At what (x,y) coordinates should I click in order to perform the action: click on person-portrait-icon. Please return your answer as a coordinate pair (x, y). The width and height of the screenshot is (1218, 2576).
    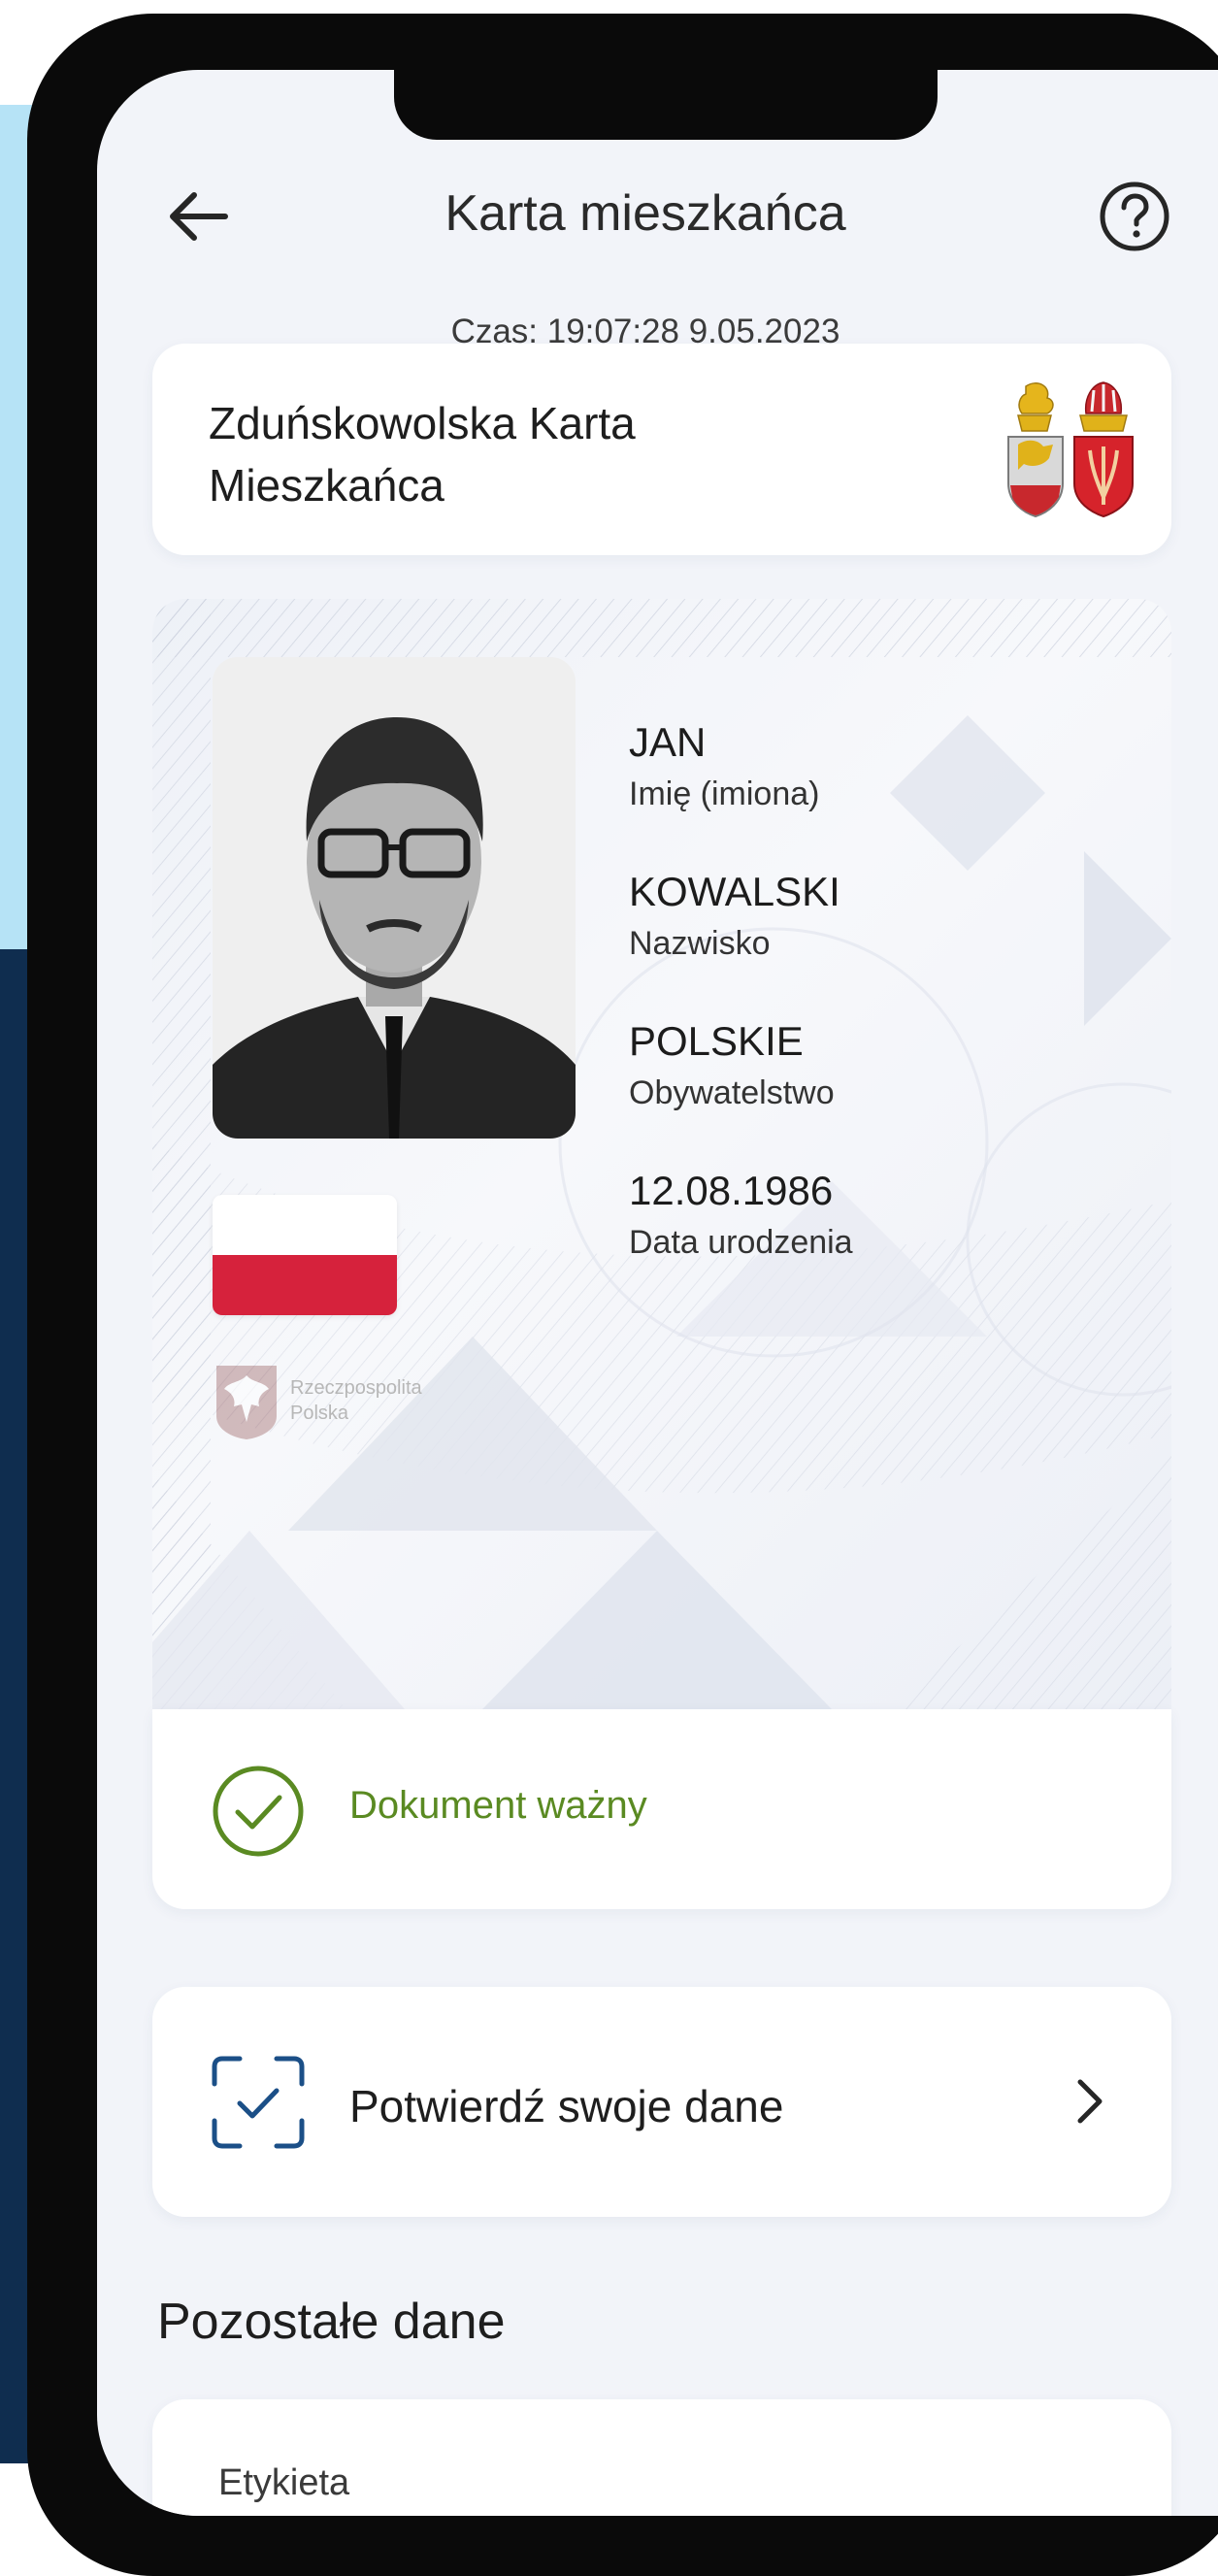
    Looking at the image, I should click on (394, 898).